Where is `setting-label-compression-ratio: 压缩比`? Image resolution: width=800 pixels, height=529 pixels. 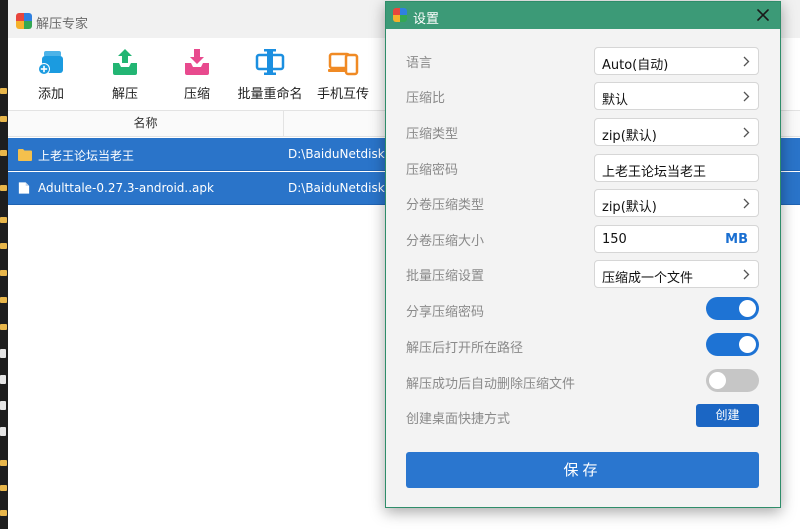 setting-label-compression-ratio: 压缩比 is located at coordinates (426, 98).